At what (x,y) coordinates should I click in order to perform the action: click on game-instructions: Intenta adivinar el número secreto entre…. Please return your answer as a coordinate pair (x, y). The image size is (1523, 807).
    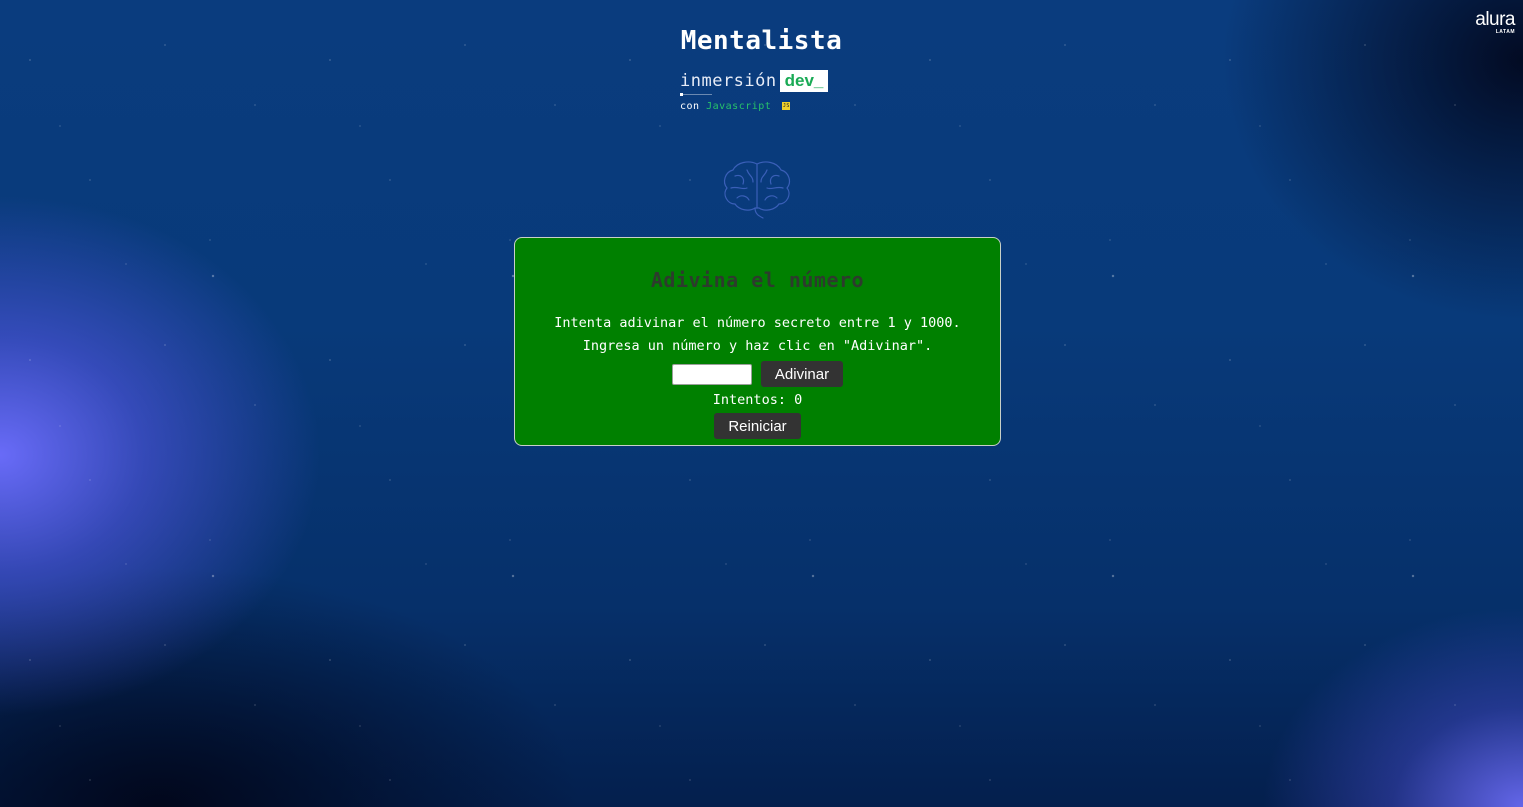
    Looking at the image, I should click on (757, 335).